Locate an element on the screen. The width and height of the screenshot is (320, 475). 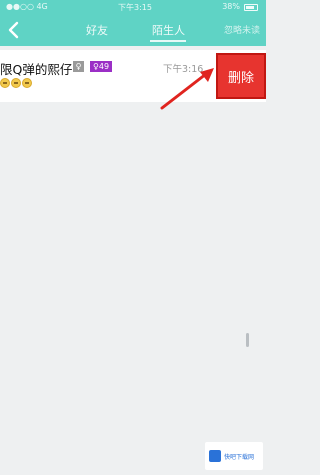
annotation-arrow-icon is located at coordinates (187, 89).